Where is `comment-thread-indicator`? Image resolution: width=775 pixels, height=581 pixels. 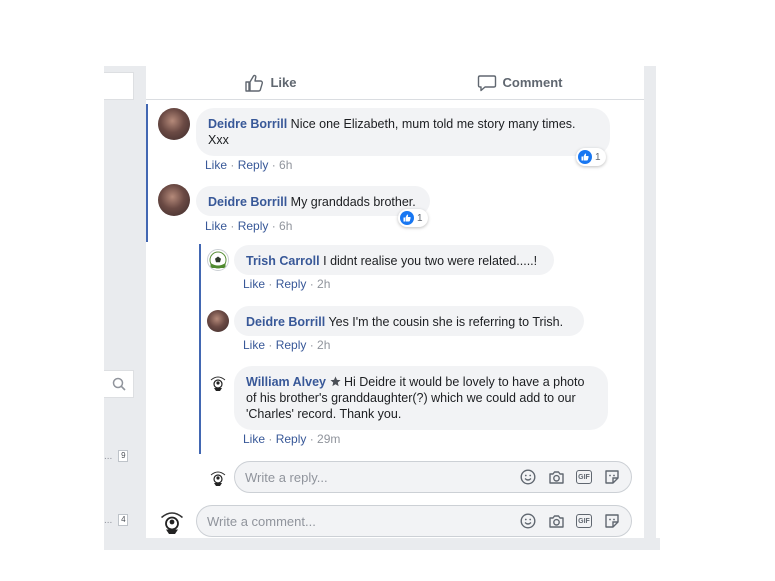
comment-thread-indicator is located at coordinates (147, 173).